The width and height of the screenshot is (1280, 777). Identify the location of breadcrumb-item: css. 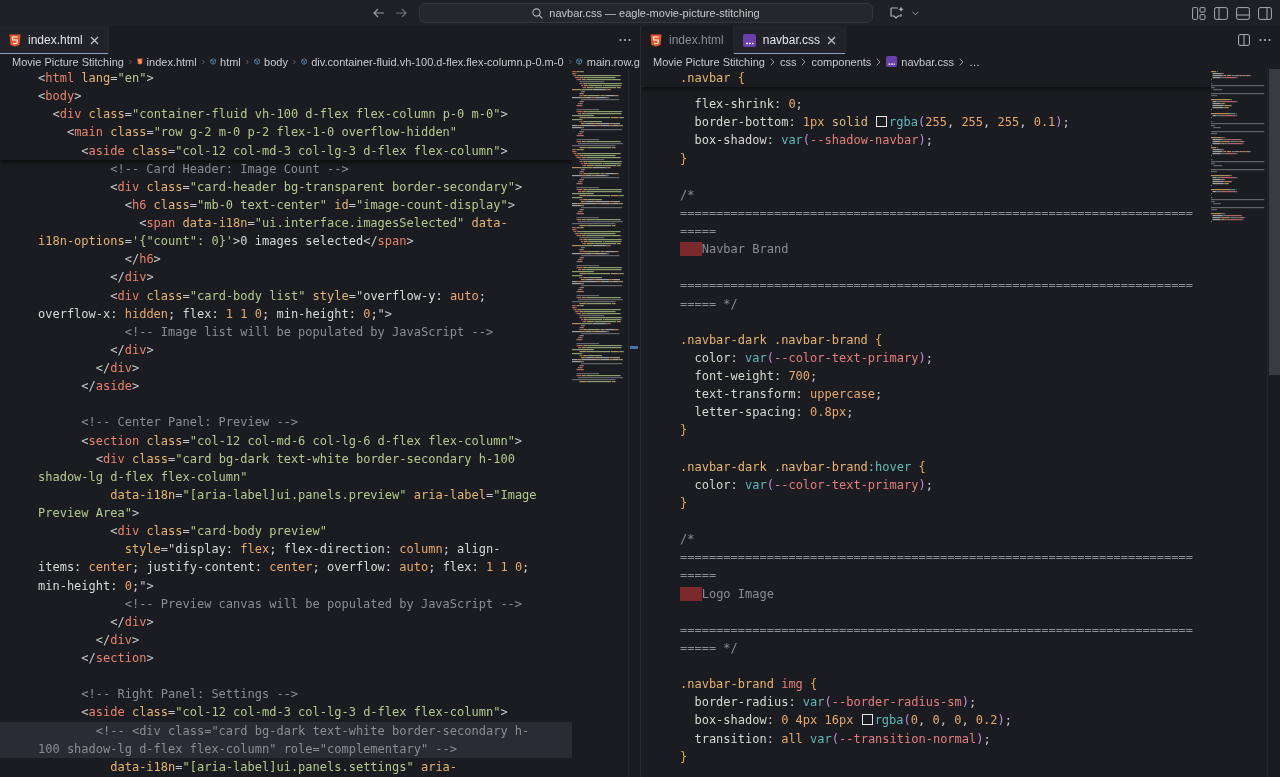
(788, 61).